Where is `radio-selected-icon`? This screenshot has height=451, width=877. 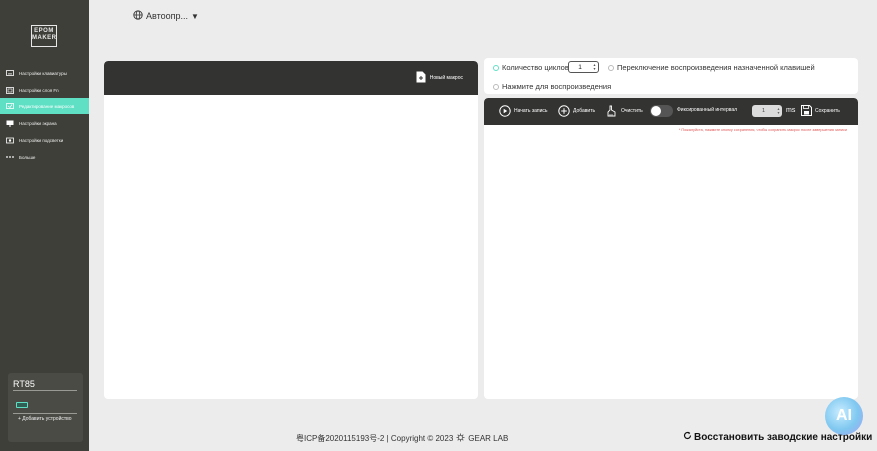 radio-selected-icon is located at coordinates (496, 67).